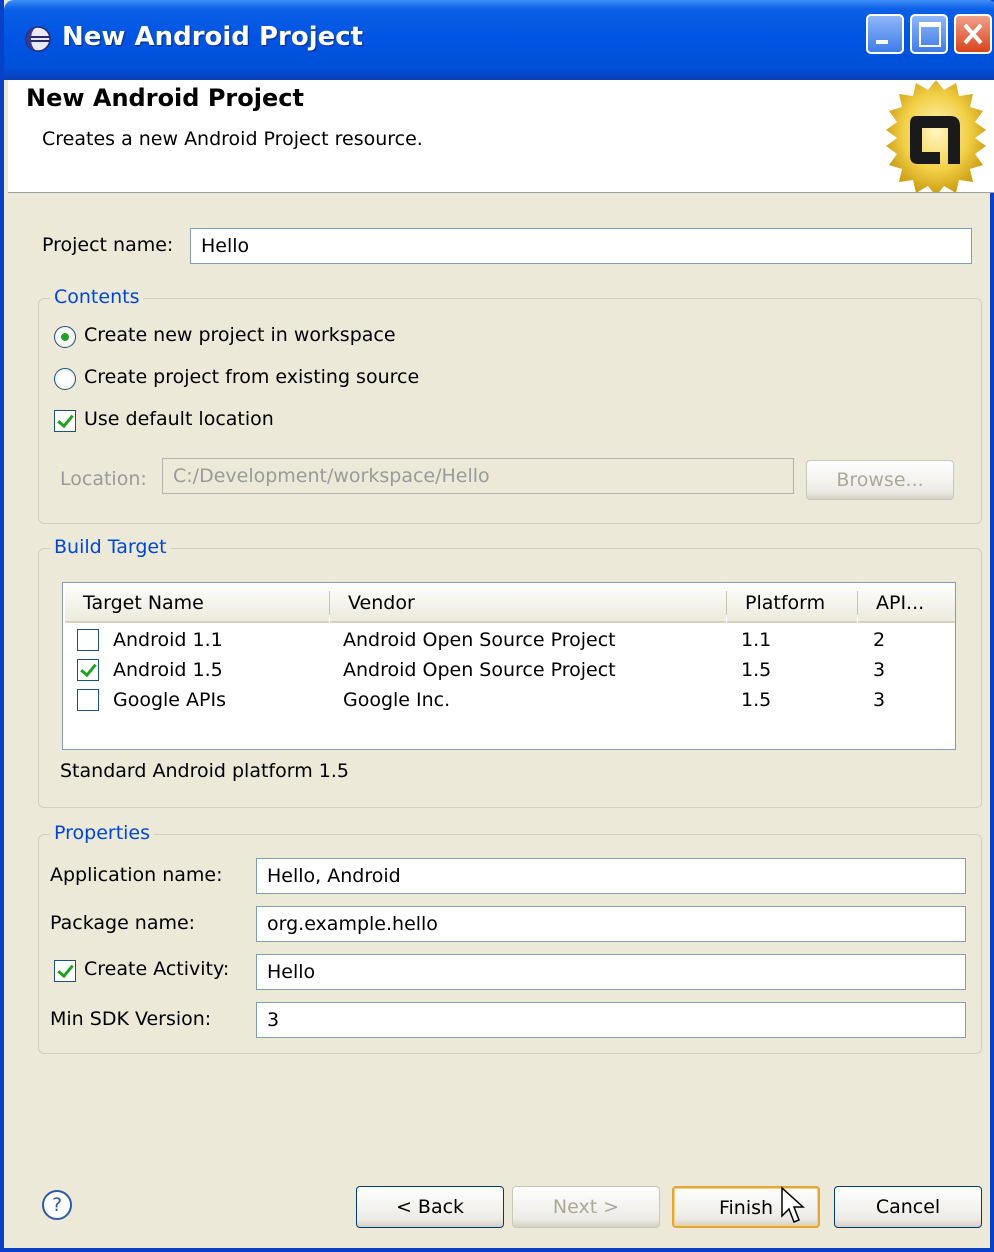  I want to click on table-cell-vendor: Google Inc., so click(397, 700).